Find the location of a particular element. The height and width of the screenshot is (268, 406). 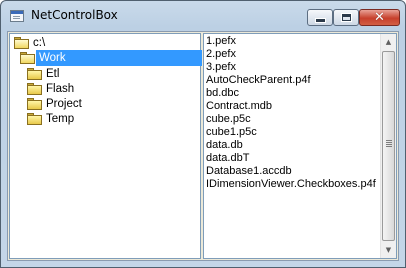

tree-node-label: Temp is located at coordinates (60, 119).